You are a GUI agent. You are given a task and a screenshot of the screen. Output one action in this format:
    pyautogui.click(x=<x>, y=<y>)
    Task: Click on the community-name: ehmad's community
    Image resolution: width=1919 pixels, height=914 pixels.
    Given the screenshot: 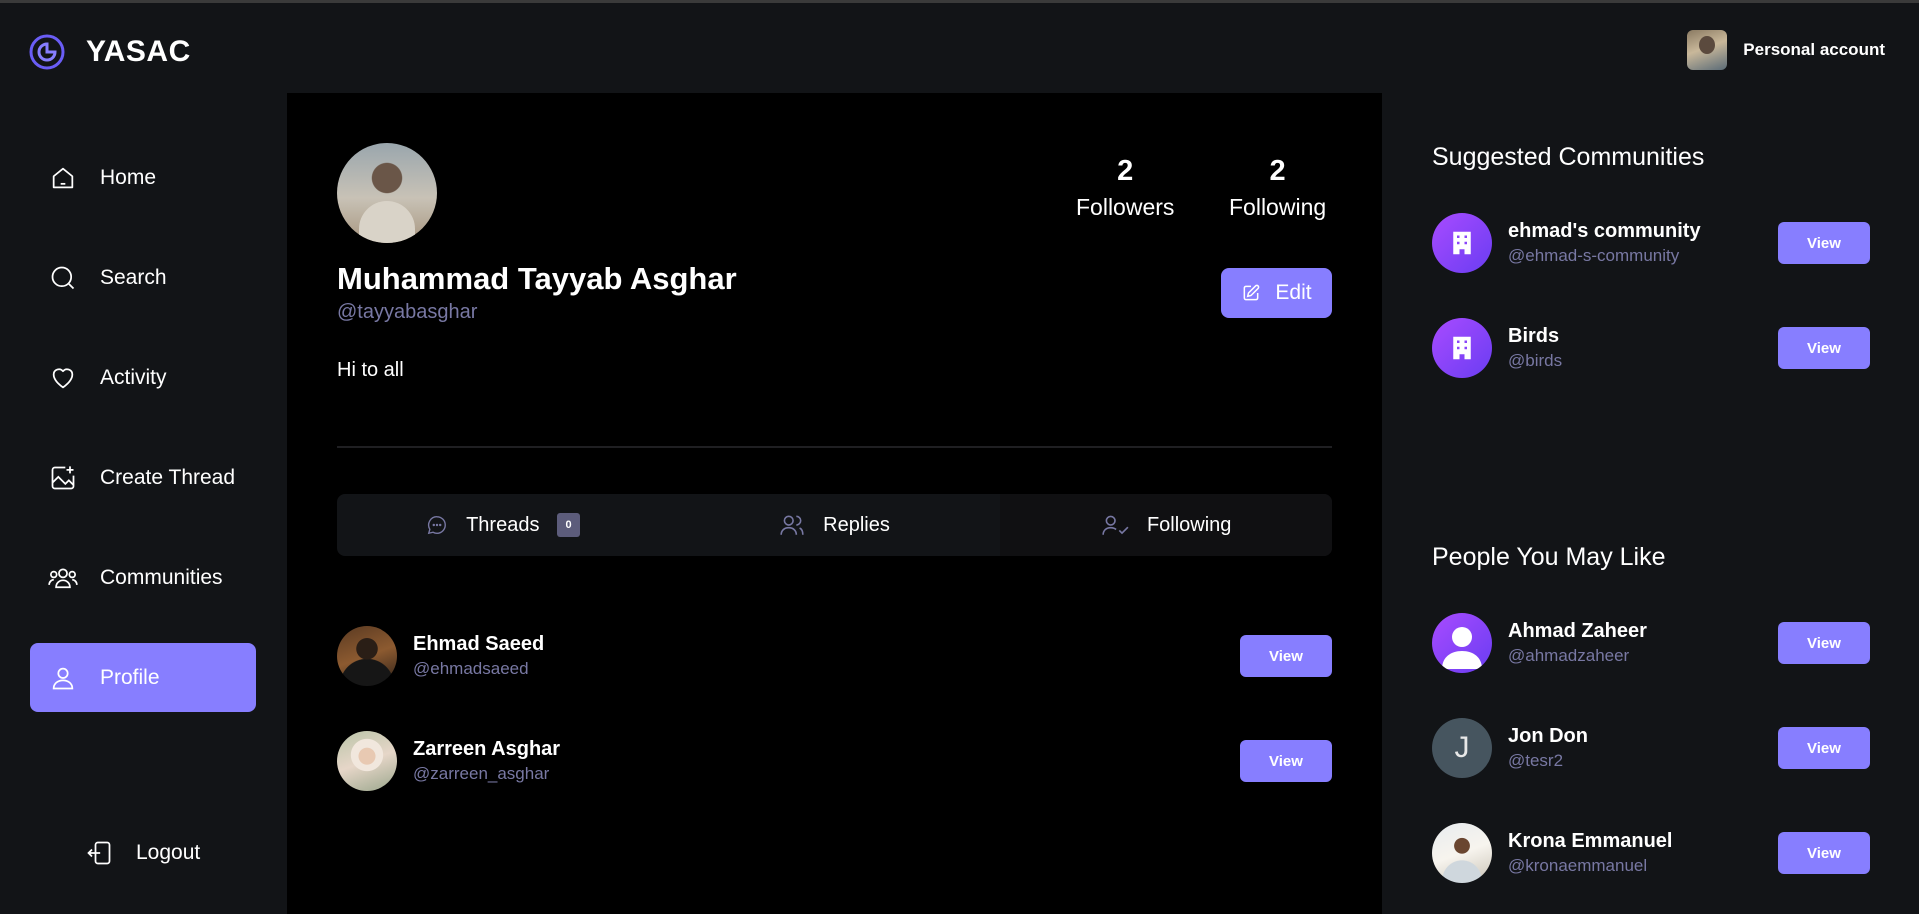 What is the action you would take?
    pyautogui.click(x=1604, y=231)
    